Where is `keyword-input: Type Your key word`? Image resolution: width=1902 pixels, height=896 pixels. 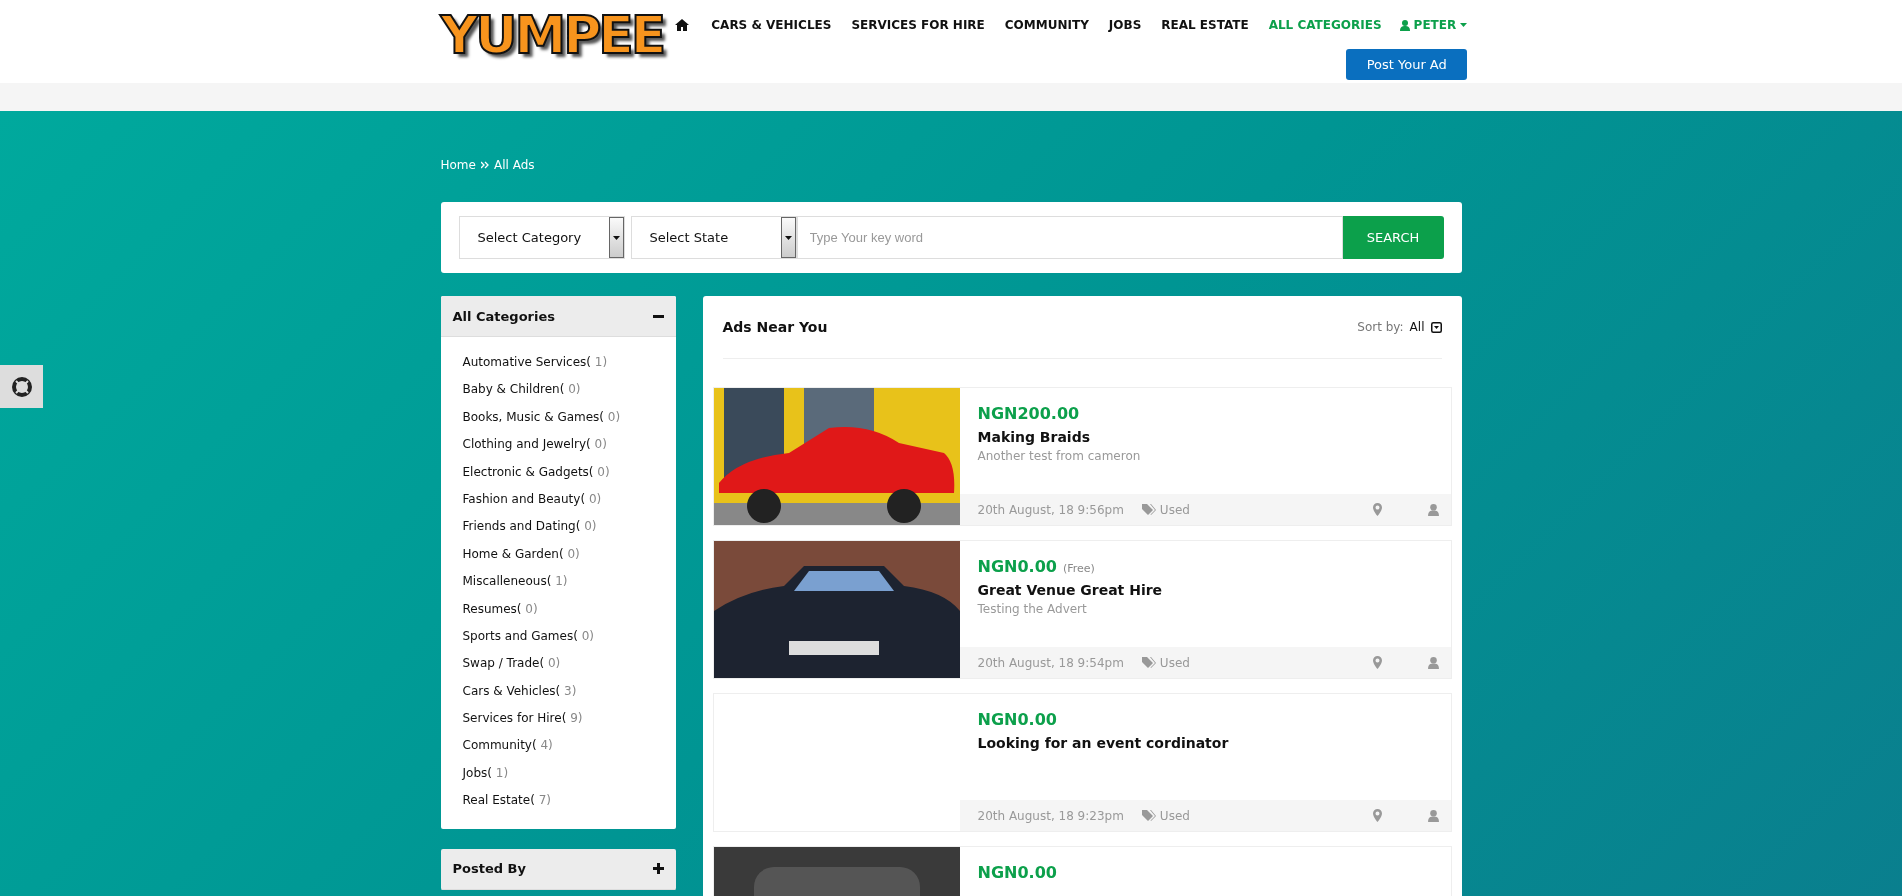 keyword-input: Type Your key word is located at coordinates (1069, 237).